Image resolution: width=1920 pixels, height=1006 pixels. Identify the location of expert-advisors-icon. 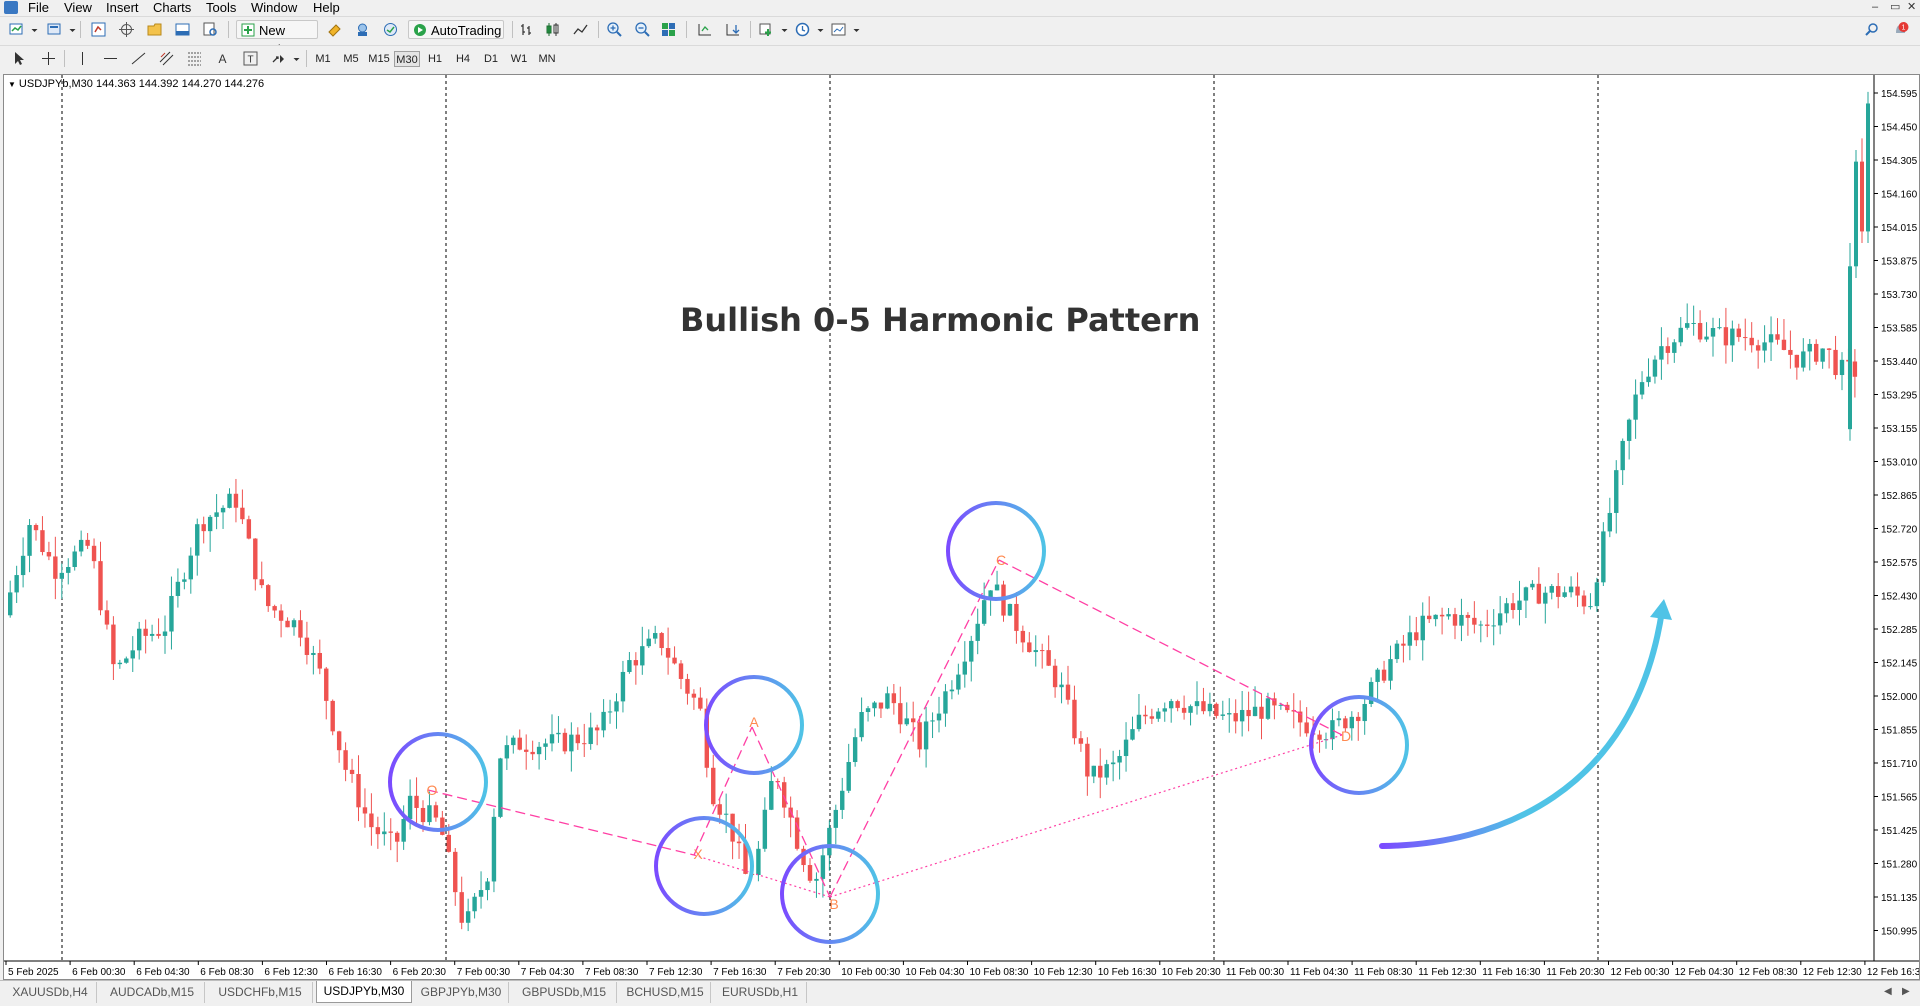
(334, 29).